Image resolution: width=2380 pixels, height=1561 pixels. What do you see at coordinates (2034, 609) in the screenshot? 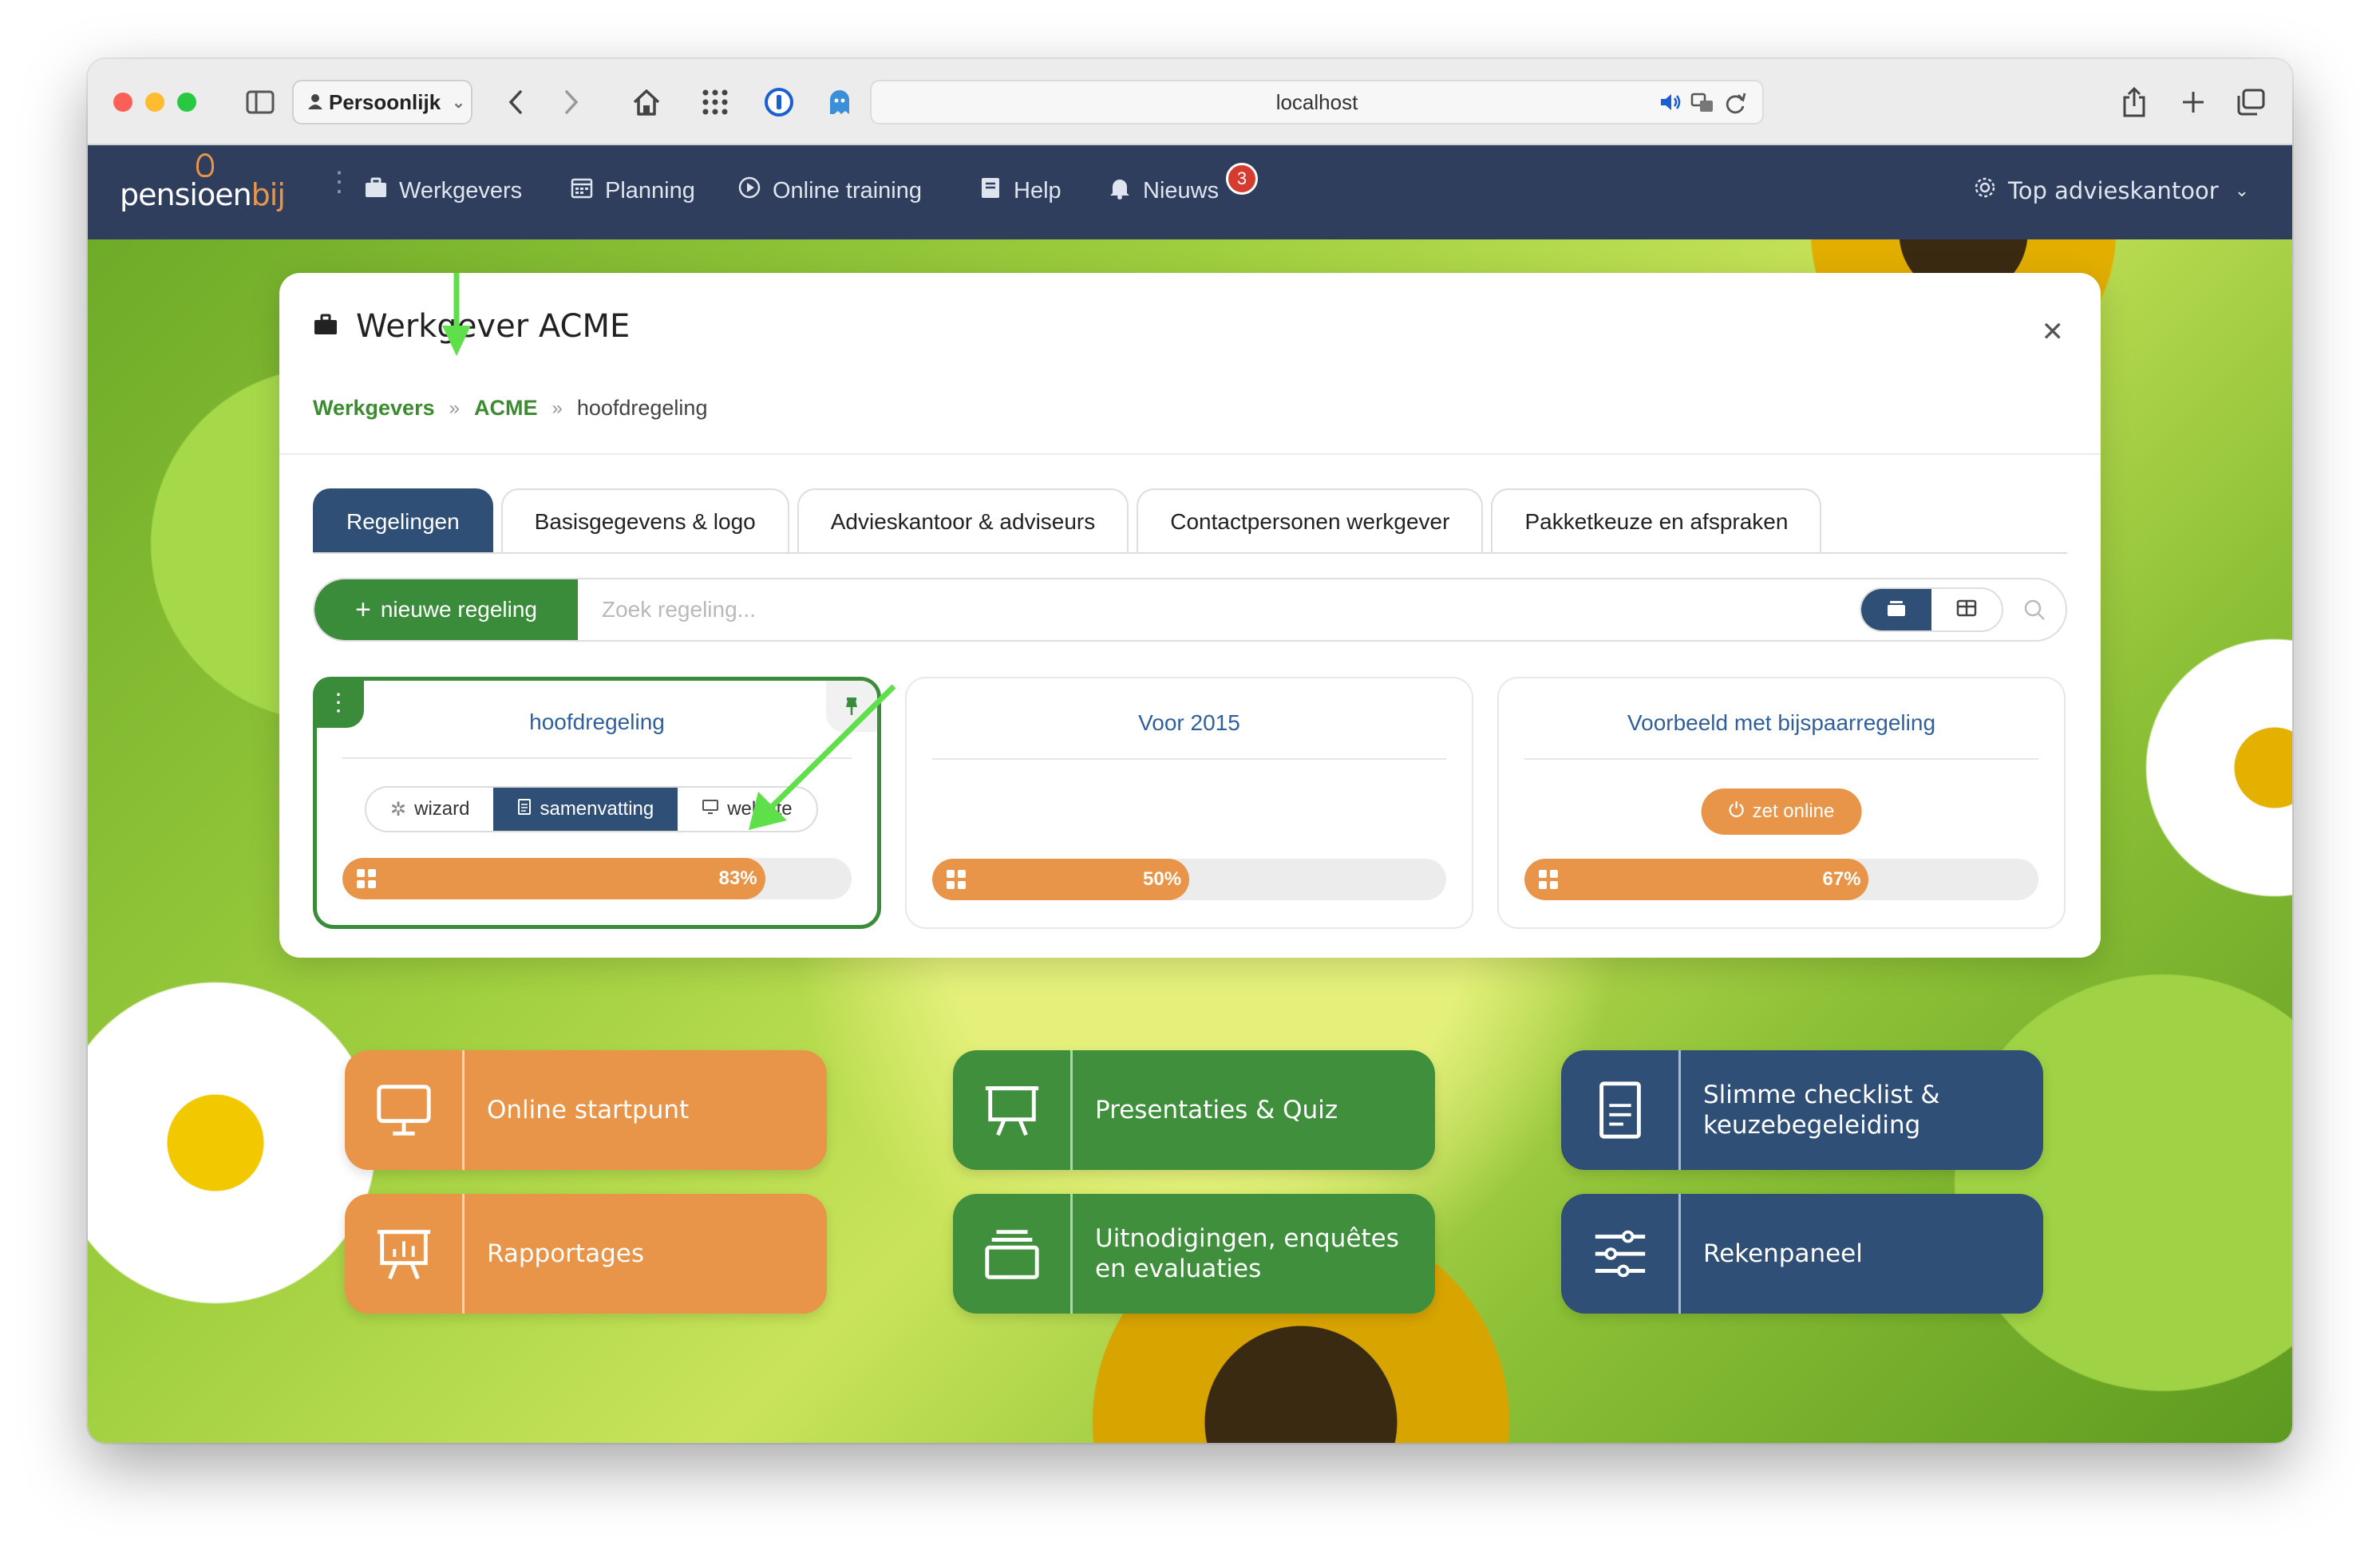
I see `search-icon` at bounding box center [2034, 609].